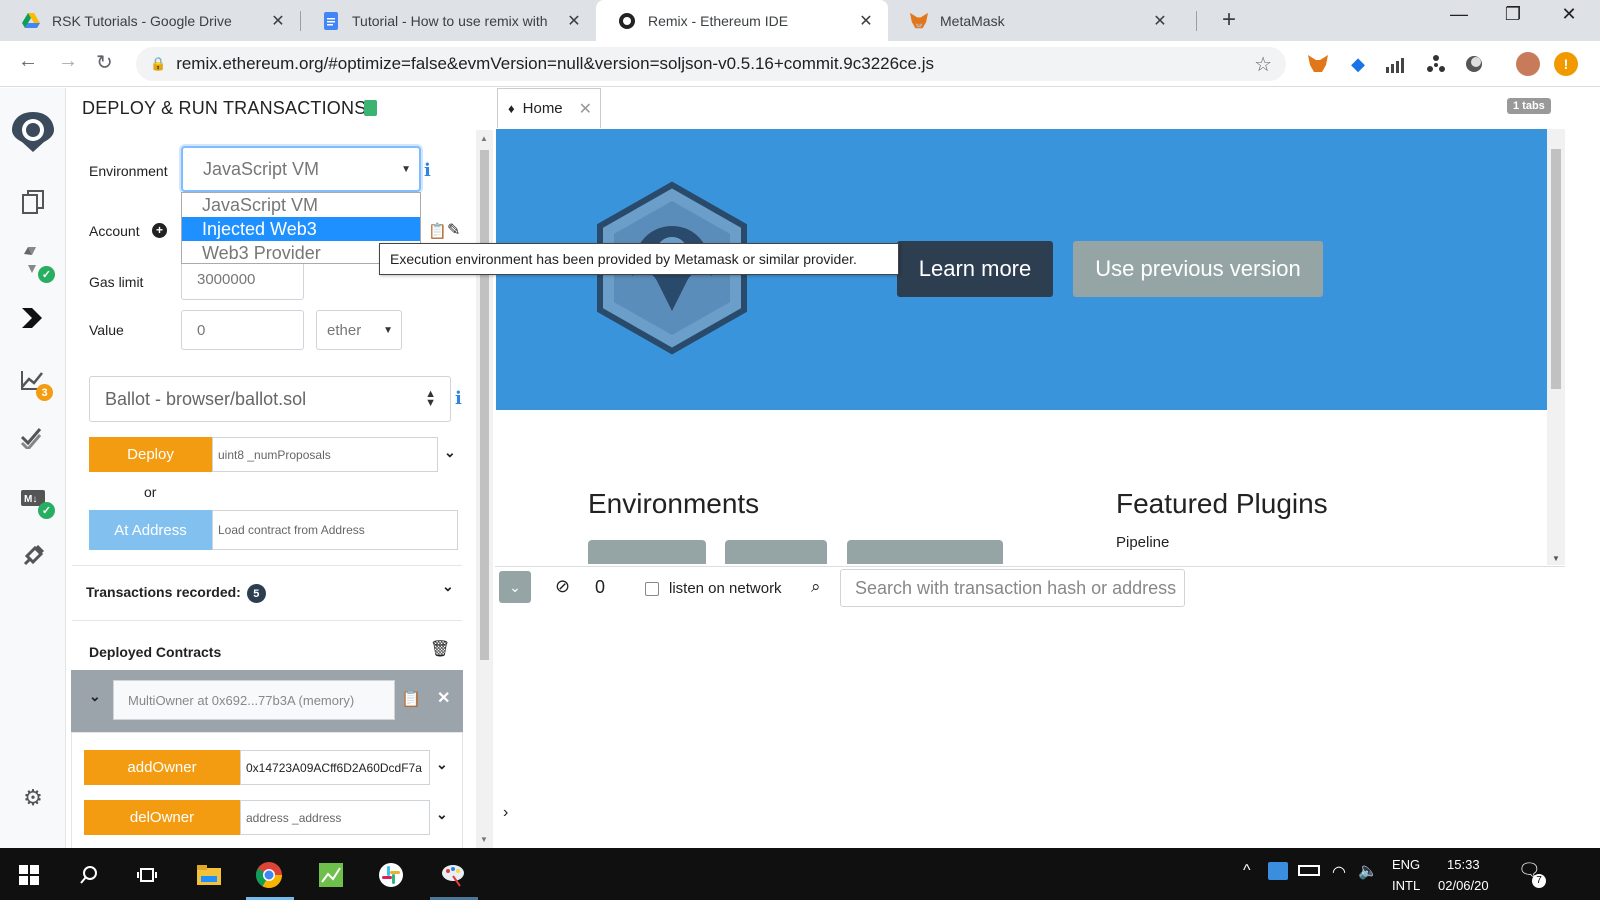 The height and width of the screenshot is (900, 1600). I want to click on environment-select-value: JavaScript VM, so click(261, 168).